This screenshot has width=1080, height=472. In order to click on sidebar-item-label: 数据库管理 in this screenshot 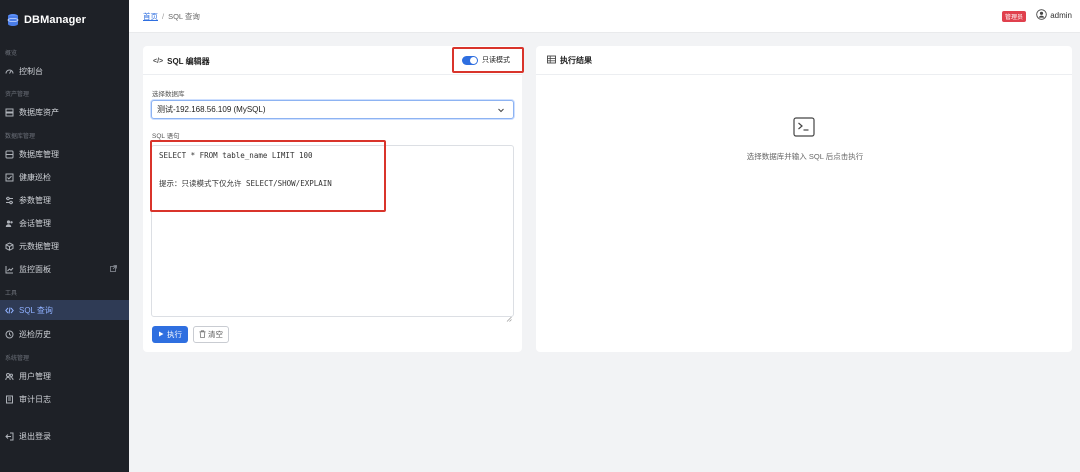, I will do `click(39, 154)`.